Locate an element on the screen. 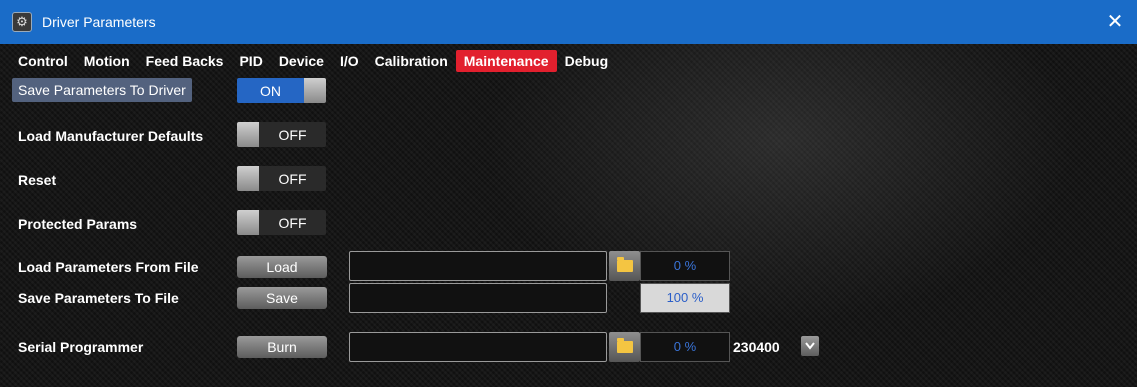 The width and height of the screenshot is (1137, 387). save-params-to-driver-label: Save Parameters To Driver is located at coordinates (102, 90).